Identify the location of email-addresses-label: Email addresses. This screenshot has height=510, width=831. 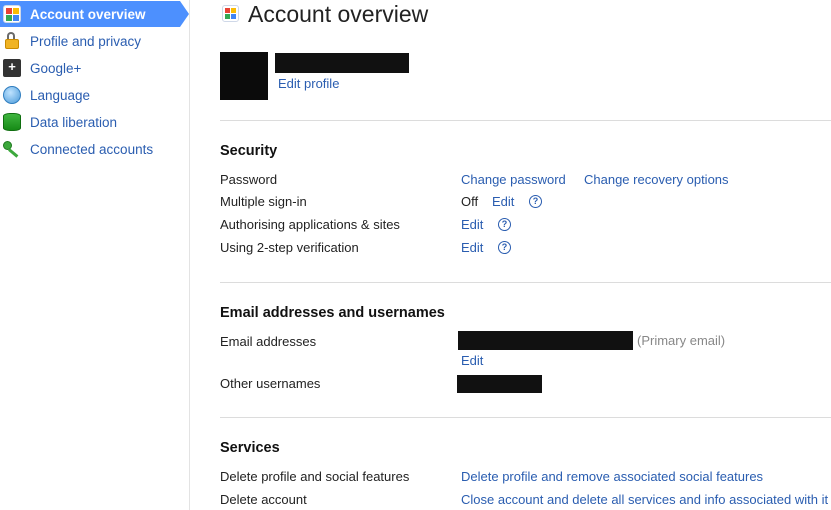
(268, 341).